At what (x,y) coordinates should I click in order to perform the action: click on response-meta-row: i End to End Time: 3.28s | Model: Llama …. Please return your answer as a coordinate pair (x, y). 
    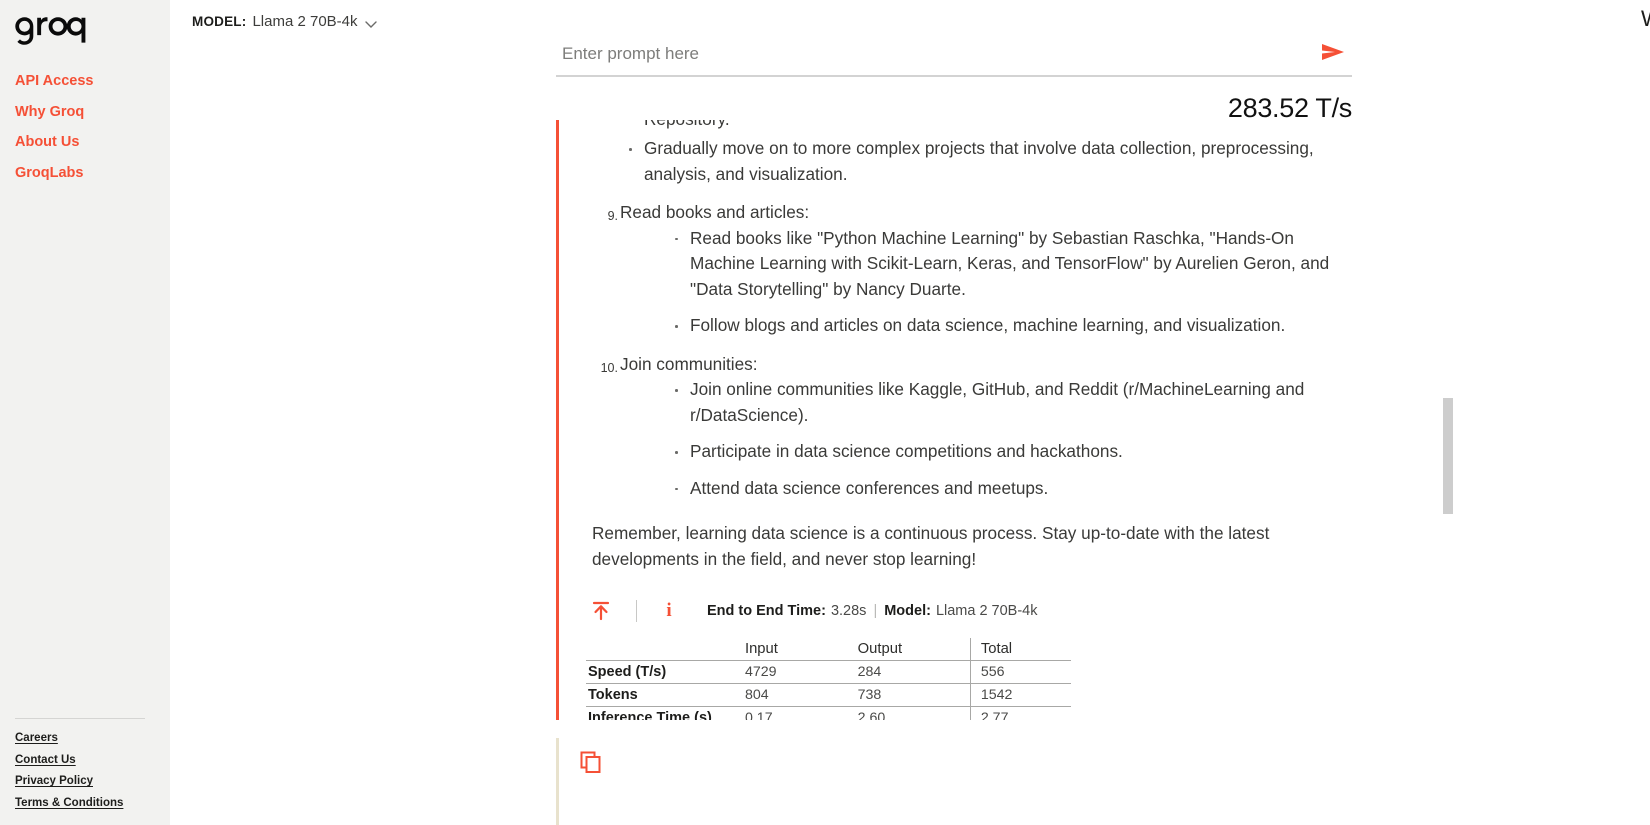
    Looking at the image, I should click on (965, 611).